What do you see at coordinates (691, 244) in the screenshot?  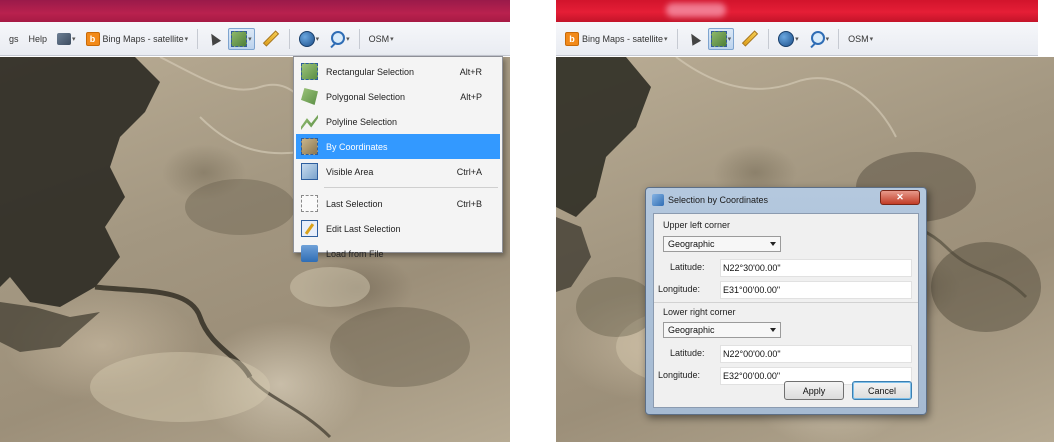 I see `select-value: Geographic` at bounding box center [691, 244].